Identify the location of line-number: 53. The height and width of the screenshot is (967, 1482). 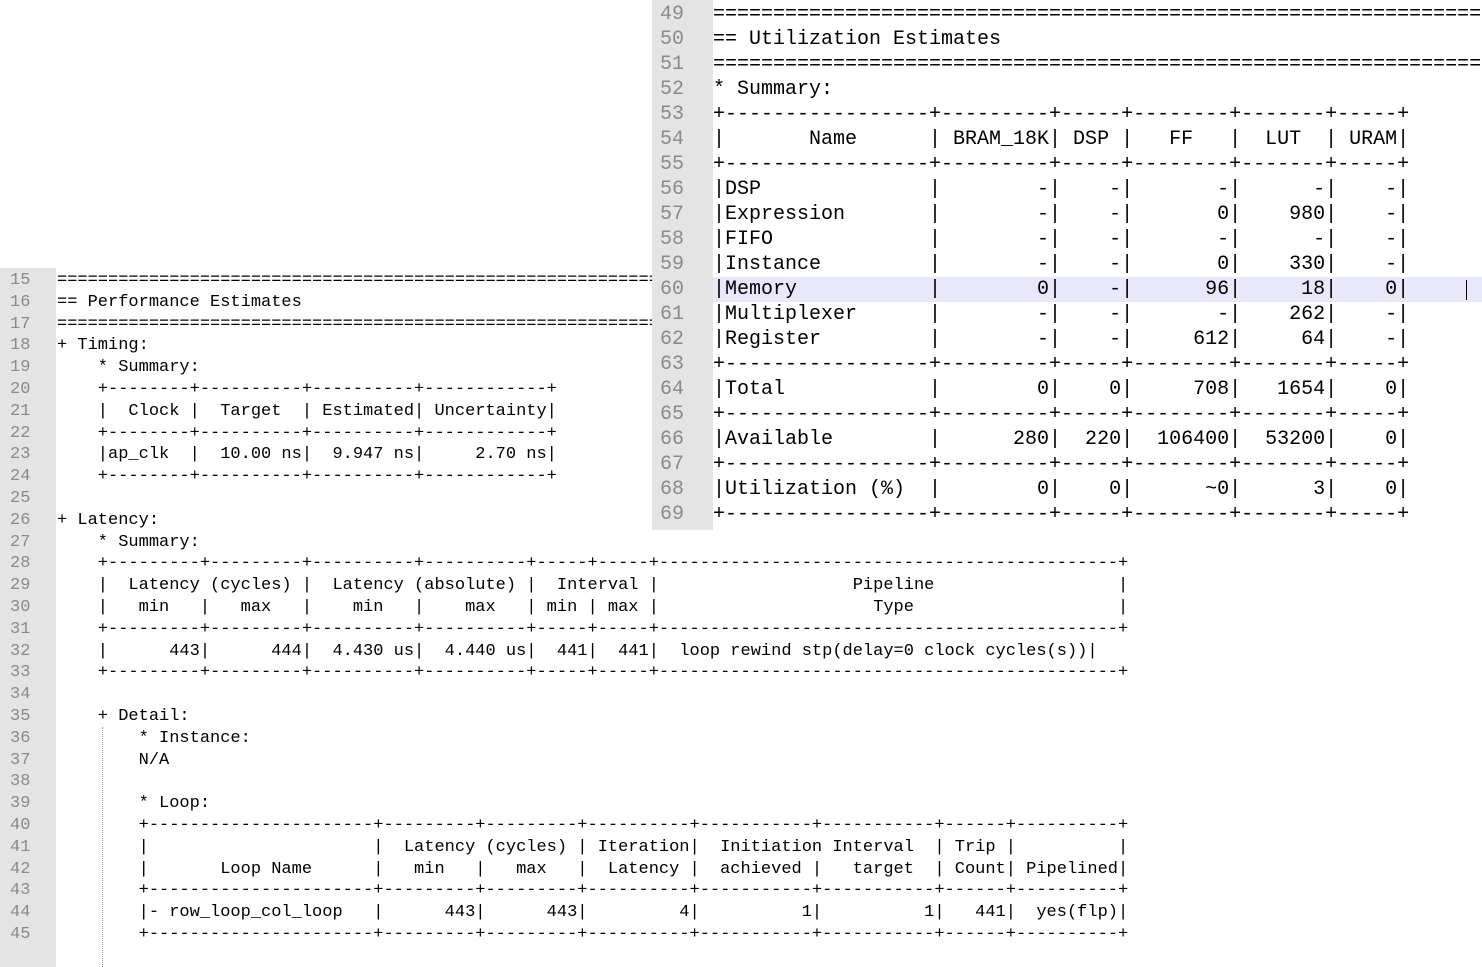
(672, 114).